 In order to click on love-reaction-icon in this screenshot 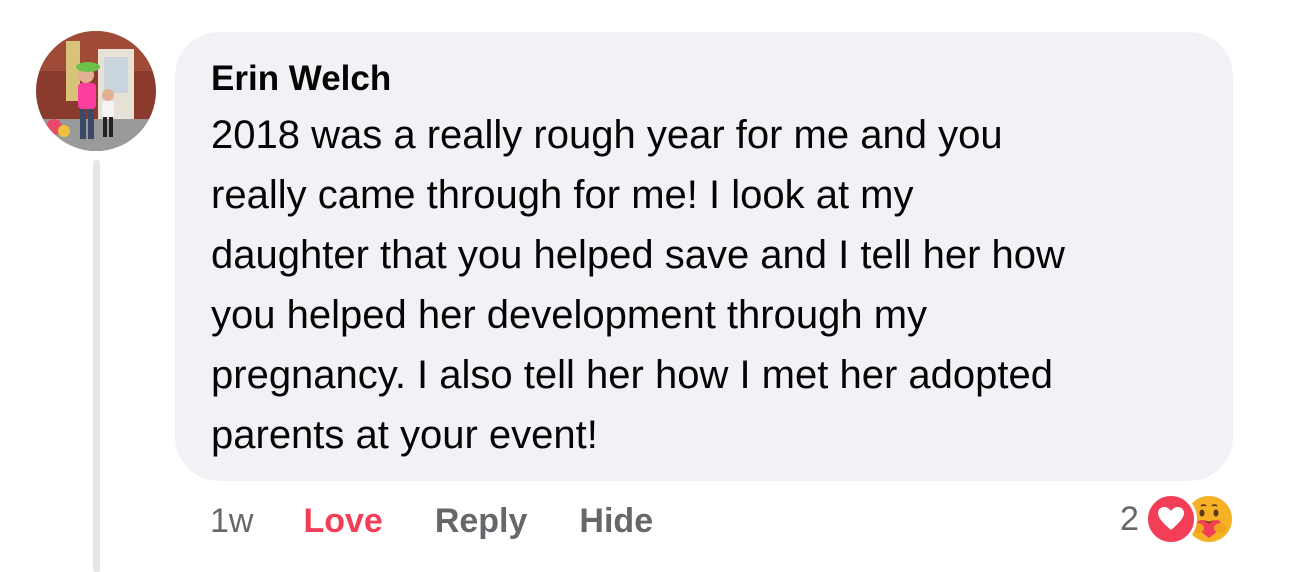, I will do `click(1170, 519)`.